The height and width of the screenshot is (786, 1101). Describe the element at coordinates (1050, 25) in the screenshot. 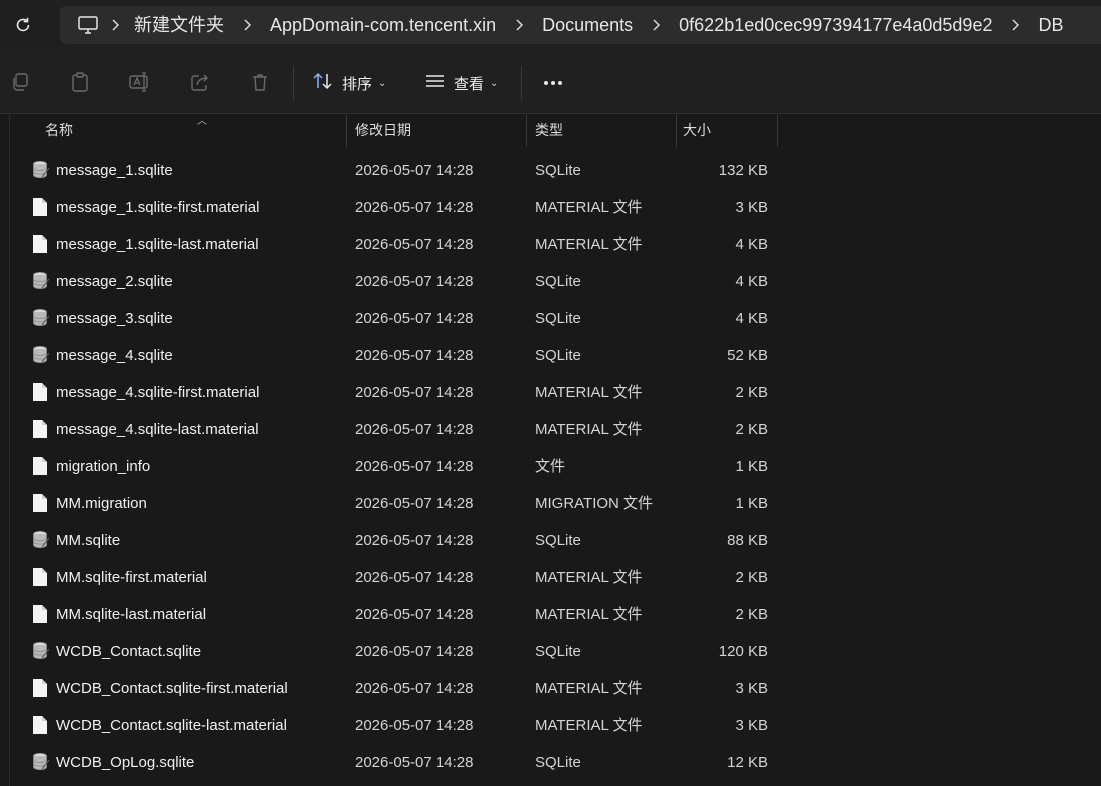

I see `breadcrumb-item-current: DB` at that location.